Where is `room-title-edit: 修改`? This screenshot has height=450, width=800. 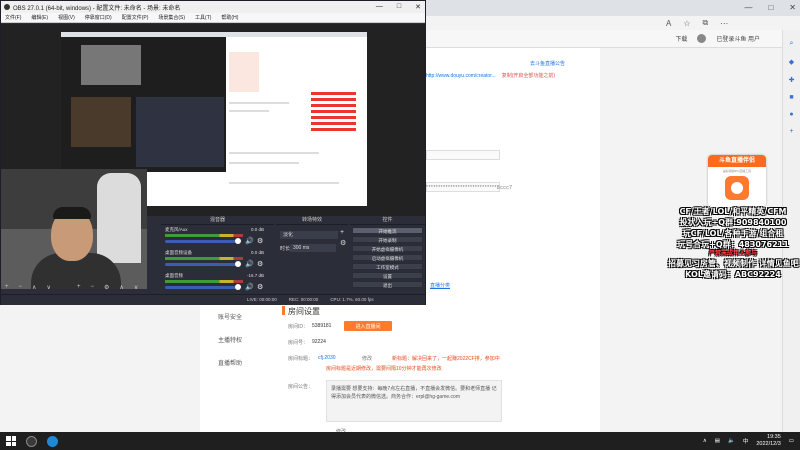 room-title-edit: 修改 is located at coordinates (367, 358).